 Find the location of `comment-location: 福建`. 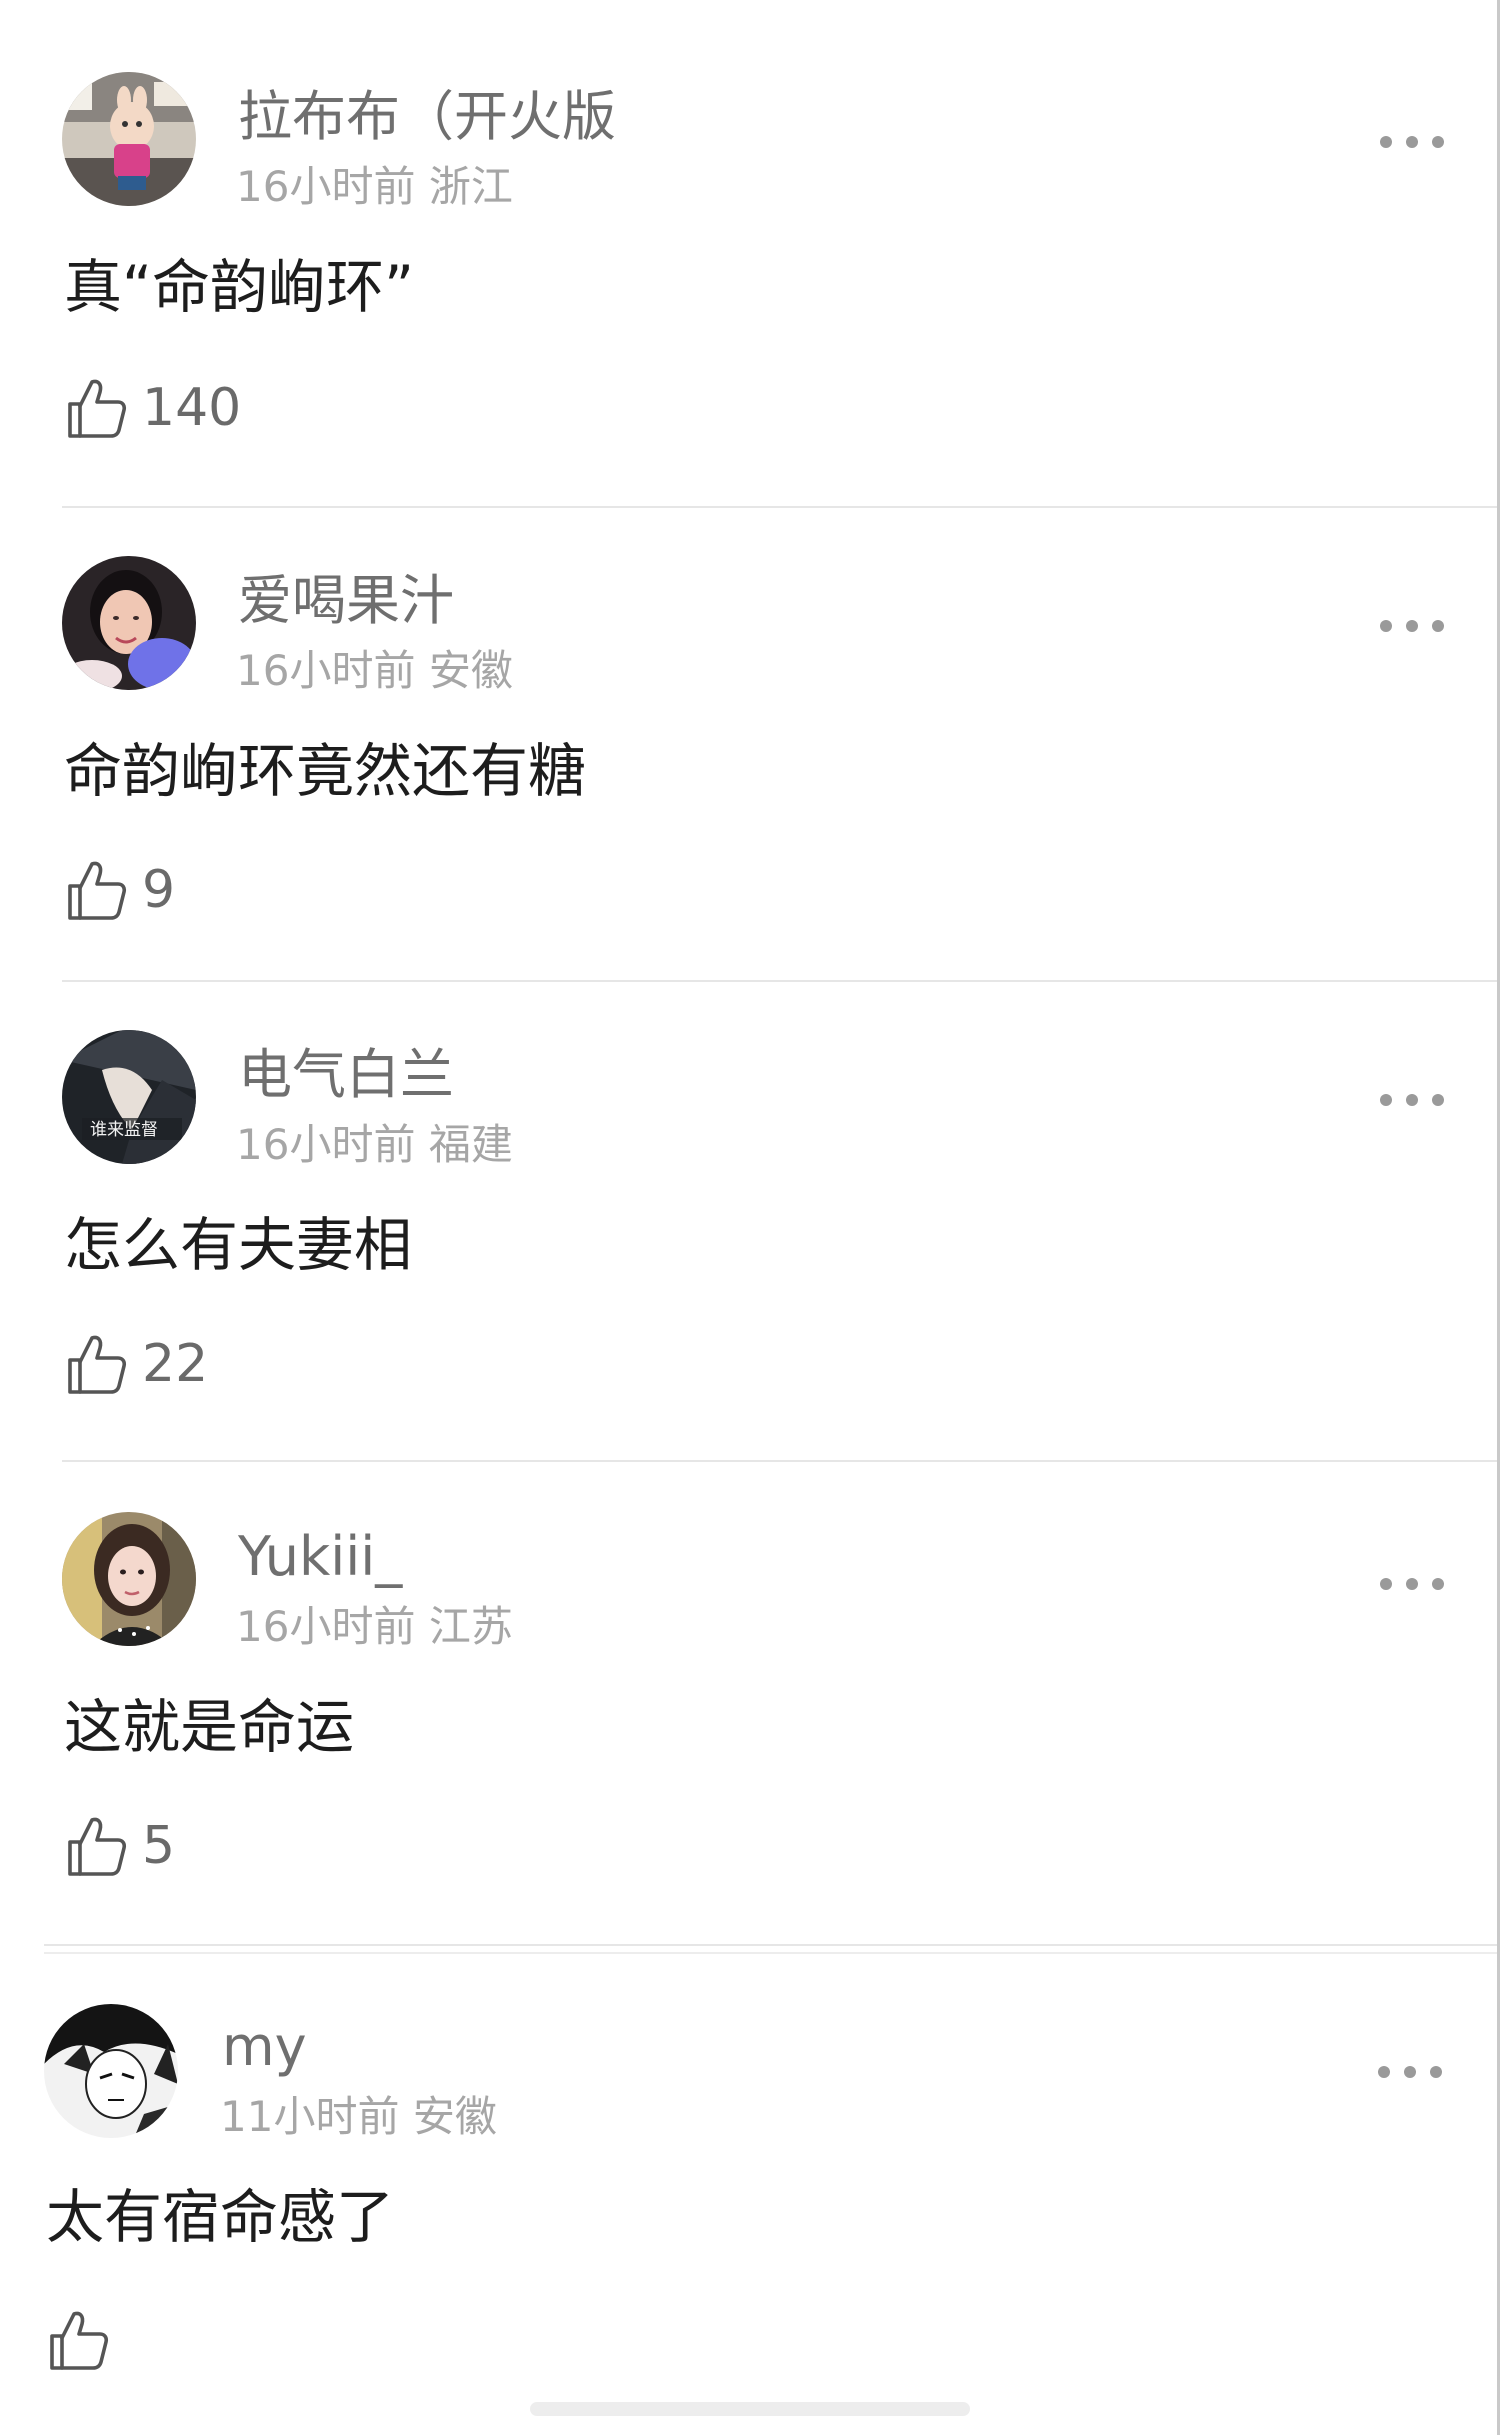

comment-location: 福建 is located at coordinates (470, 1144).